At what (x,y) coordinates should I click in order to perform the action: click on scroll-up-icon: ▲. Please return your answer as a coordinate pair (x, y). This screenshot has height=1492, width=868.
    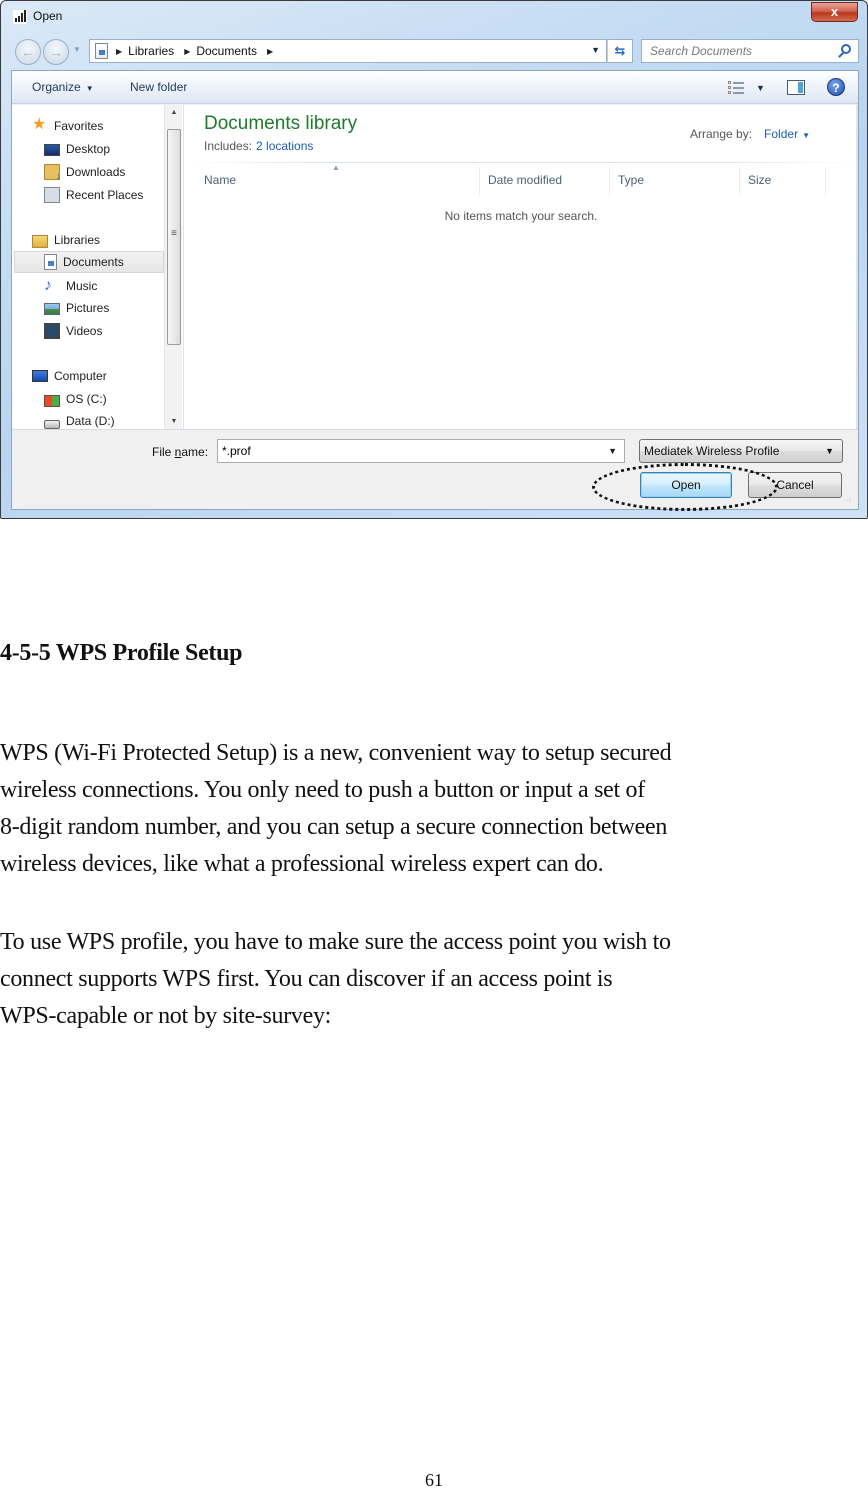
    Looking at the image, I should click on (174, 112).